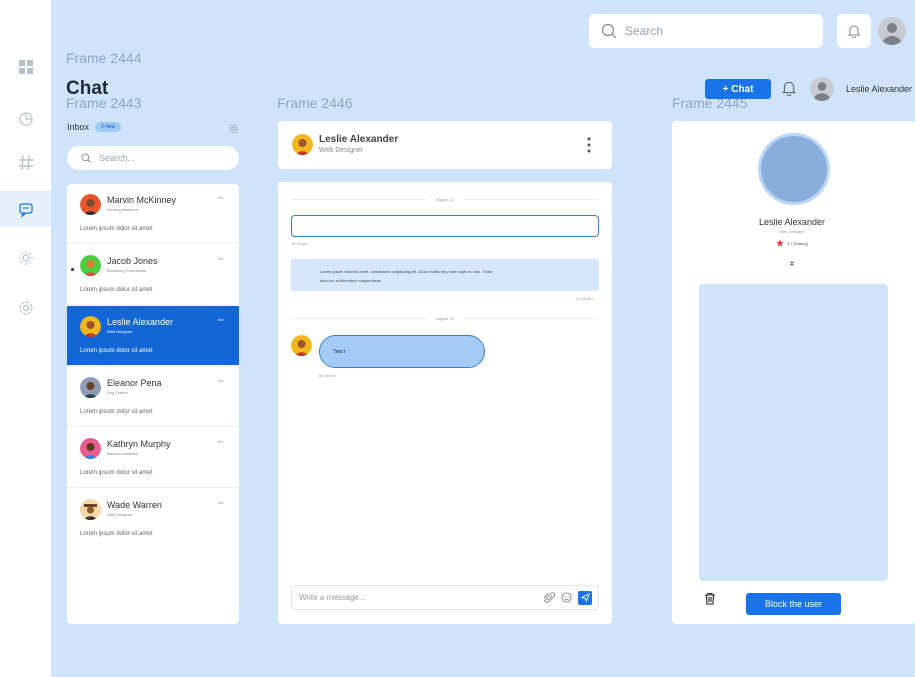 Image resolution: width=915 pixels, height=677 pixels. I want to click on contact-name: Leslie Alexander, so click(140, 322).